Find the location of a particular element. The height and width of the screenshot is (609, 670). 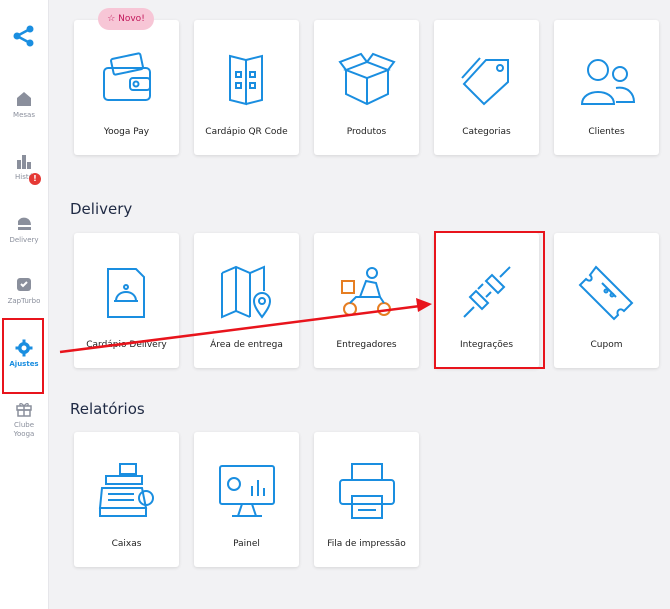

highlight-box-ajustes is located at coordinates (23, 356).